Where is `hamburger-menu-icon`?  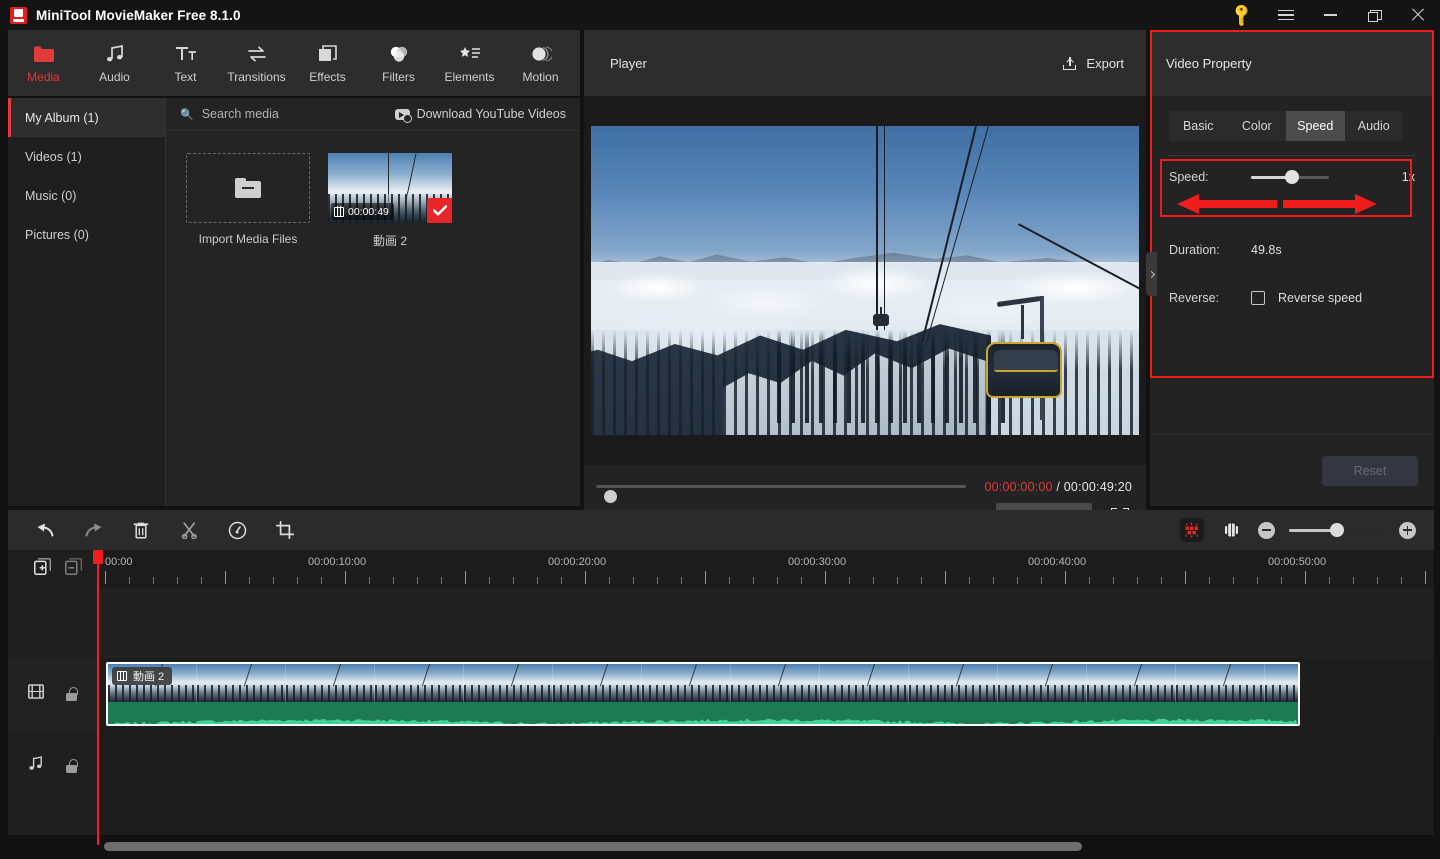
hamburger-menu-icon is located at coordinates (1286, 15).